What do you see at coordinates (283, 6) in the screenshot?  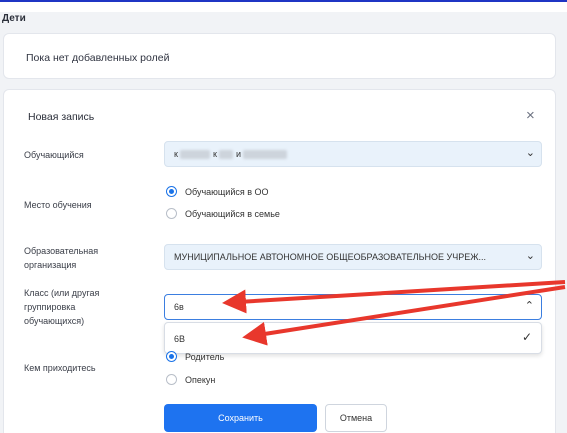 I see `top-border` at bounding box center [283, 6].